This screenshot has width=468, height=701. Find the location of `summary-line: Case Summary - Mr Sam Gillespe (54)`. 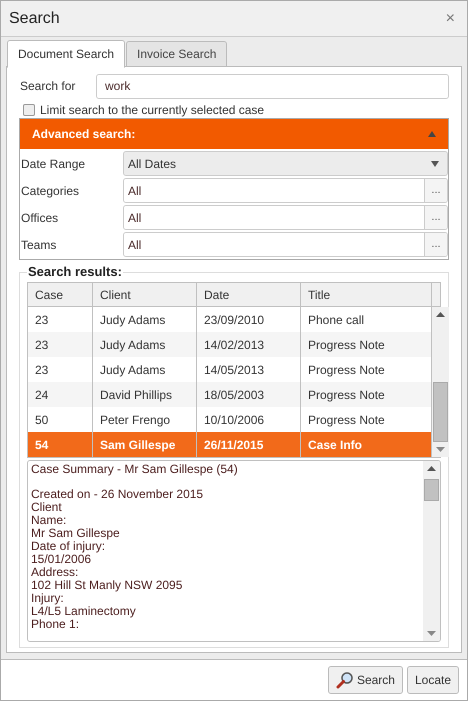

summary-line: Case Summary - Mr Sam Gillespe (54) is located at coordinates (135, 469).